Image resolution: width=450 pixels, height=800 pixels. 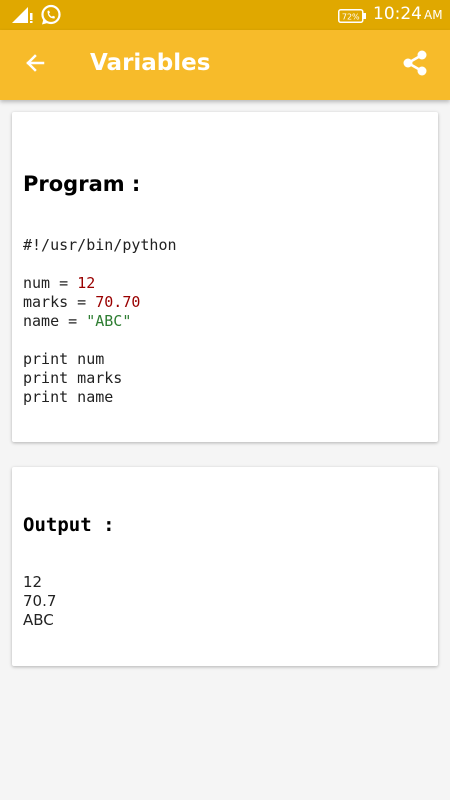 What do you see at coordinates (82, 184) in the screenshot?
I see `program-heading: Program :` at bounding box center [82, 184].